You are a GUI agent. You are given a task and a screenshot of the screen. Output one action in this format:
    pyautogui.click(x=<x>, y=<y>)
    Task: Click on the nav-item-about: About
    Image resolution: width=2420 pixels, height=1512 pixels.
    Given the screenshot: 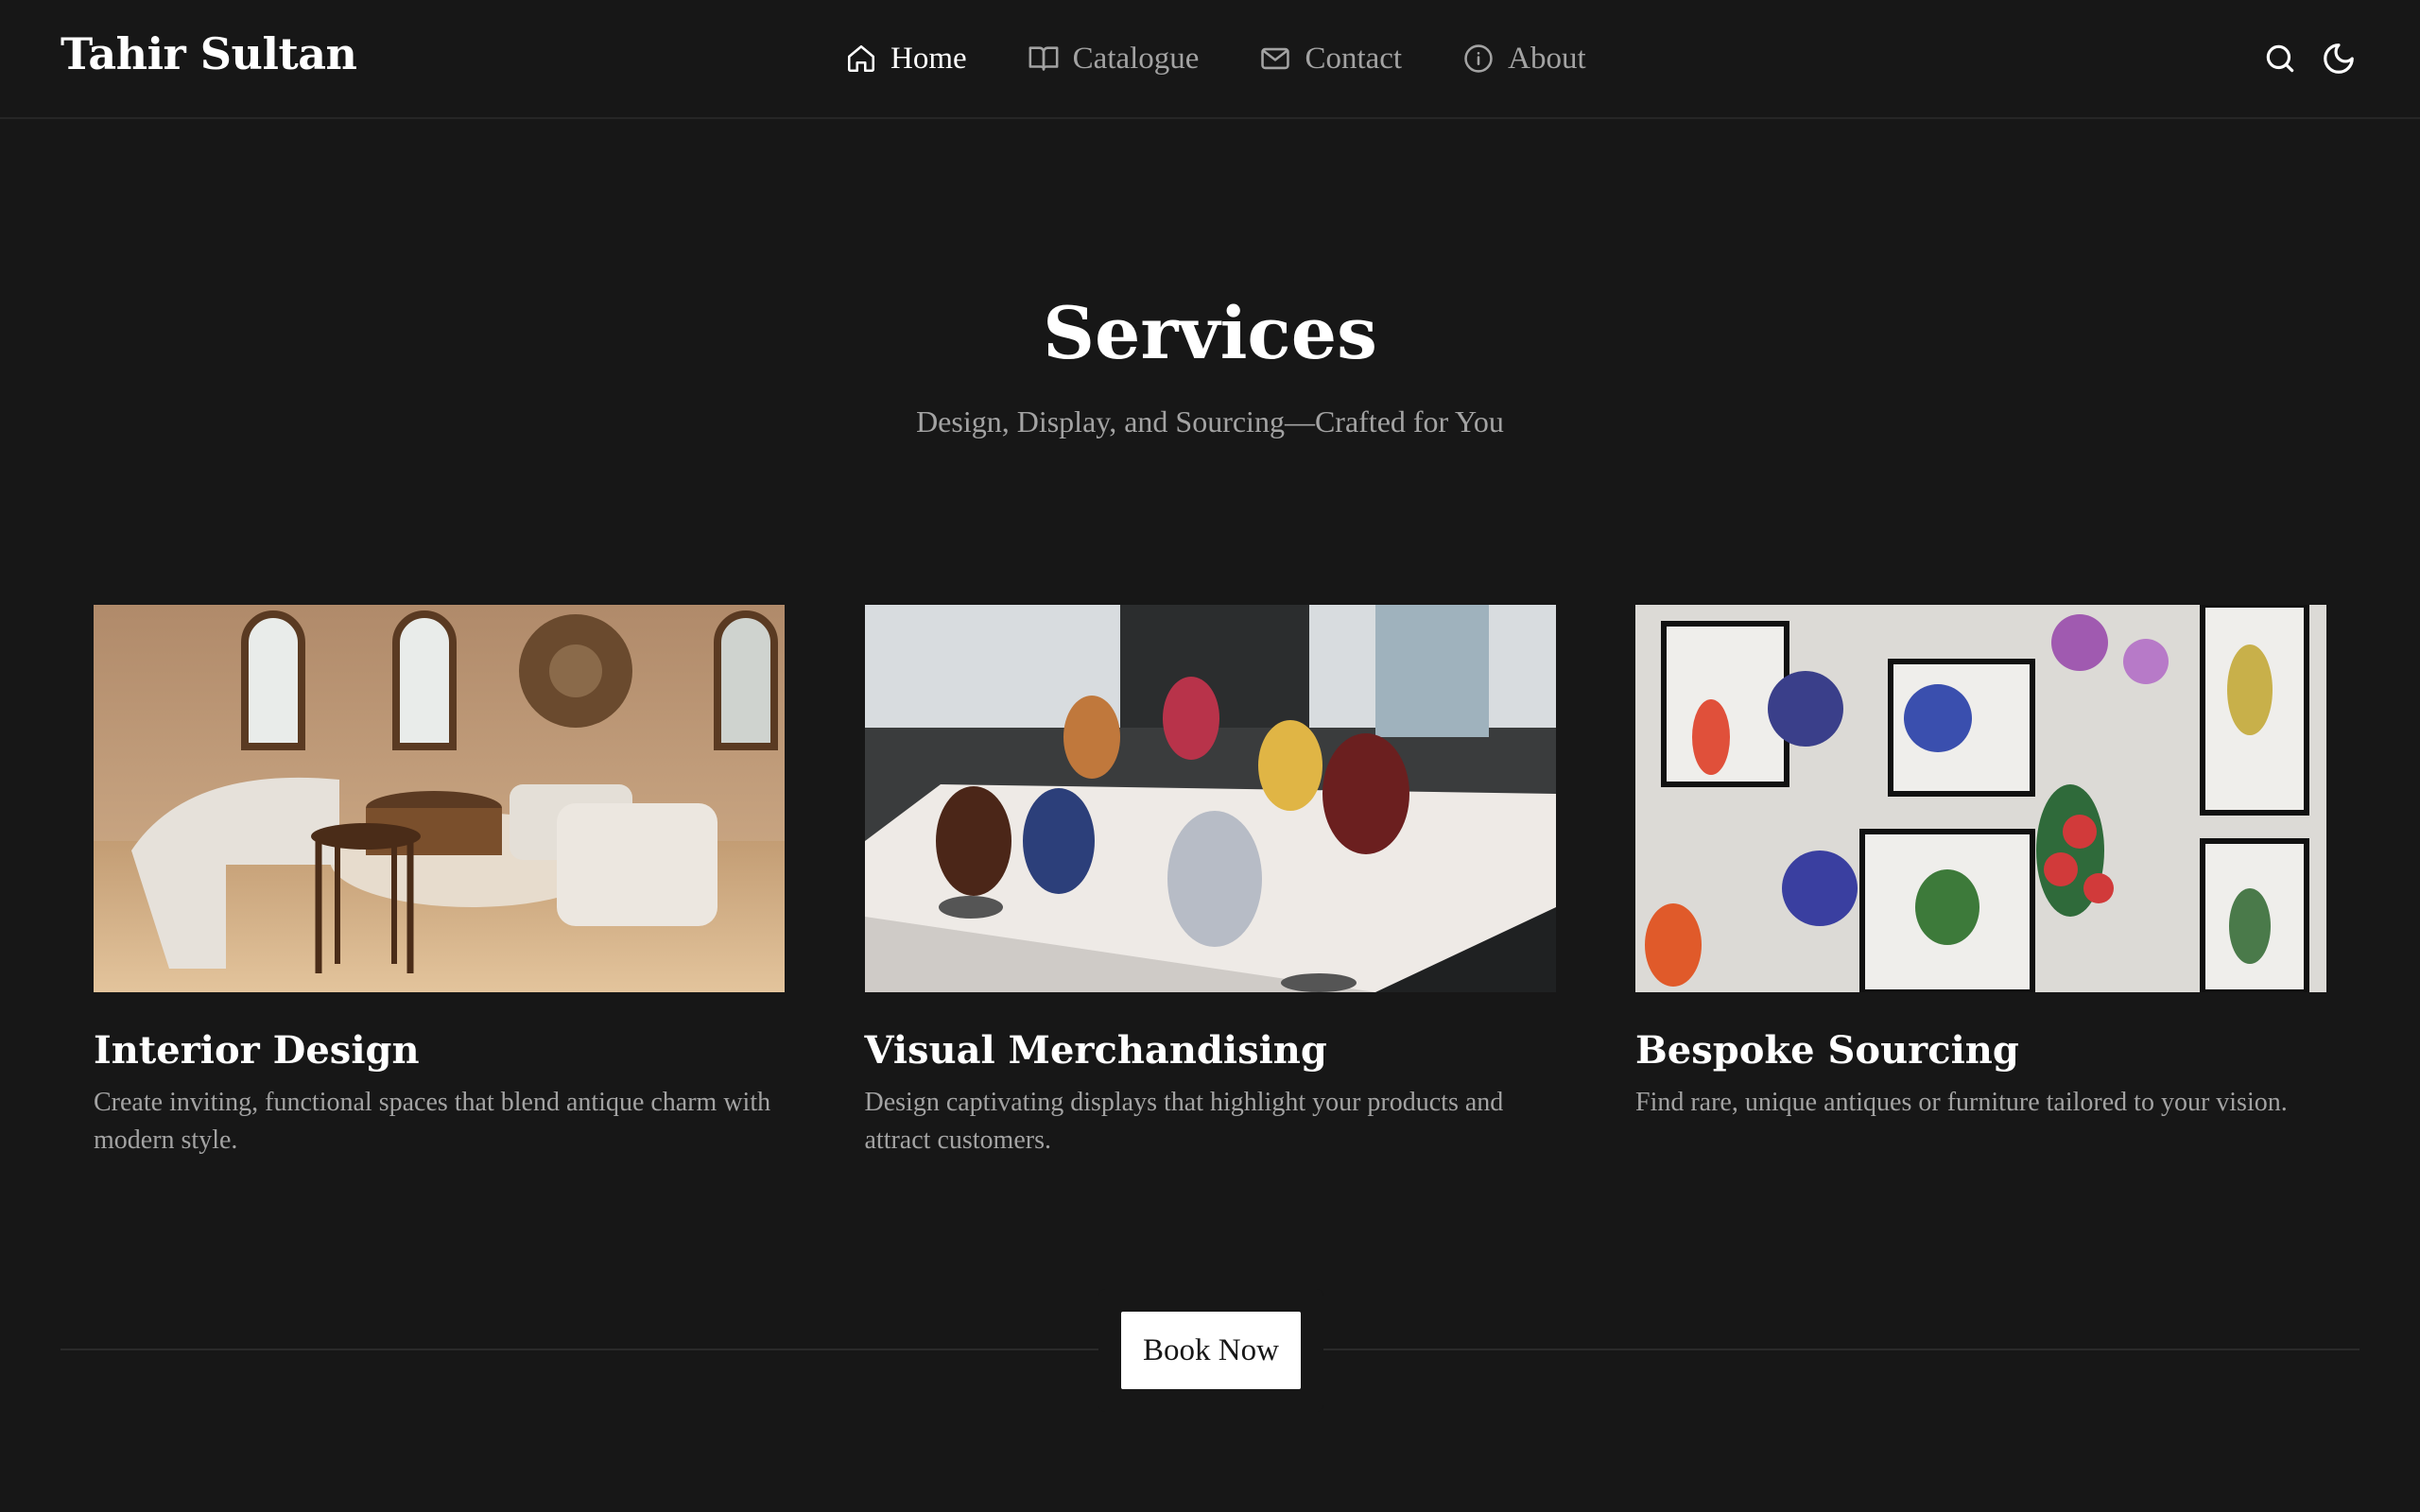 What is the action you would take?
    pyautogui.click(x=1524, y=59)
    